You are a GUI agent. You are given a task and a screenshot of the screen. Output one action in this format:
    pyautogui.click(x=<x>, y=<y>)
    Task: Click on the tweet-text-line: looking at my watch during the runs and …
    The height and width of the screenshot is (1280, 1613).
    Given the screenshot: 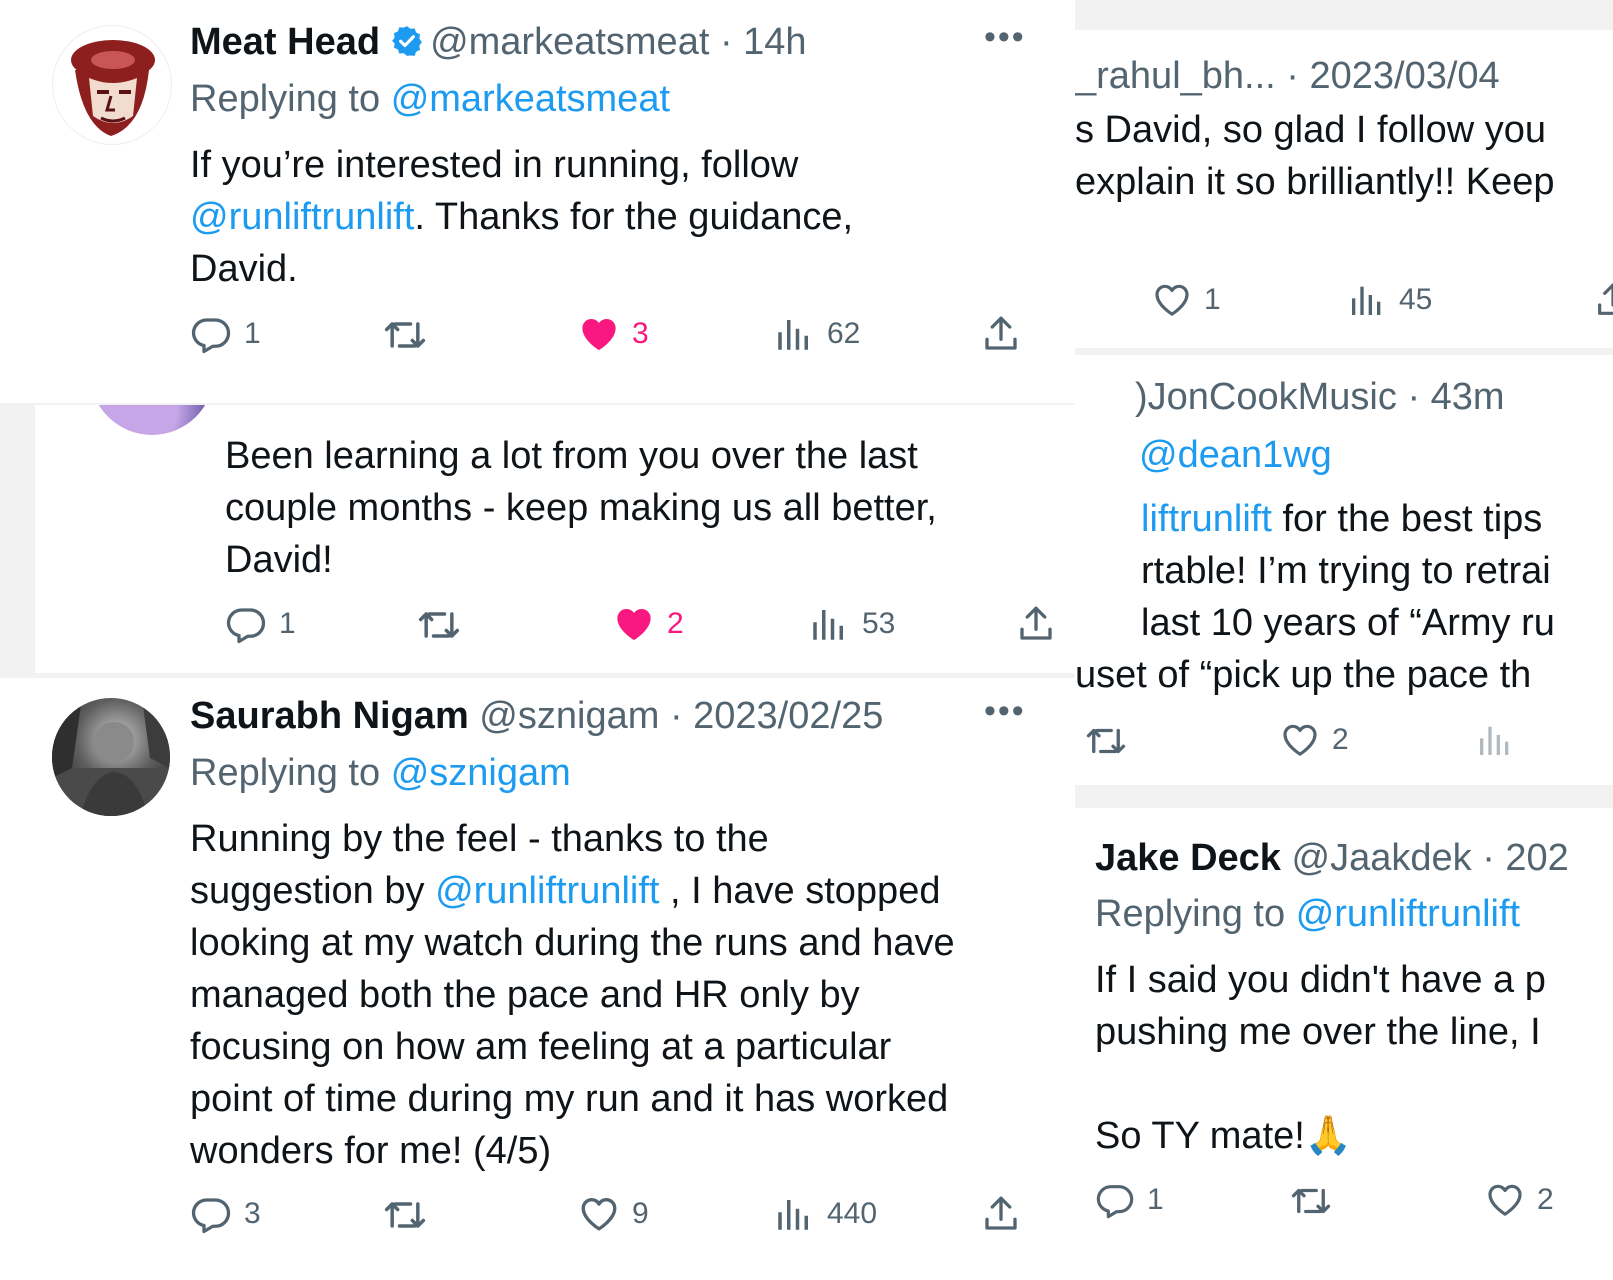 What is the action you would take?
    pyautogui.click(x=572, y=943)
    